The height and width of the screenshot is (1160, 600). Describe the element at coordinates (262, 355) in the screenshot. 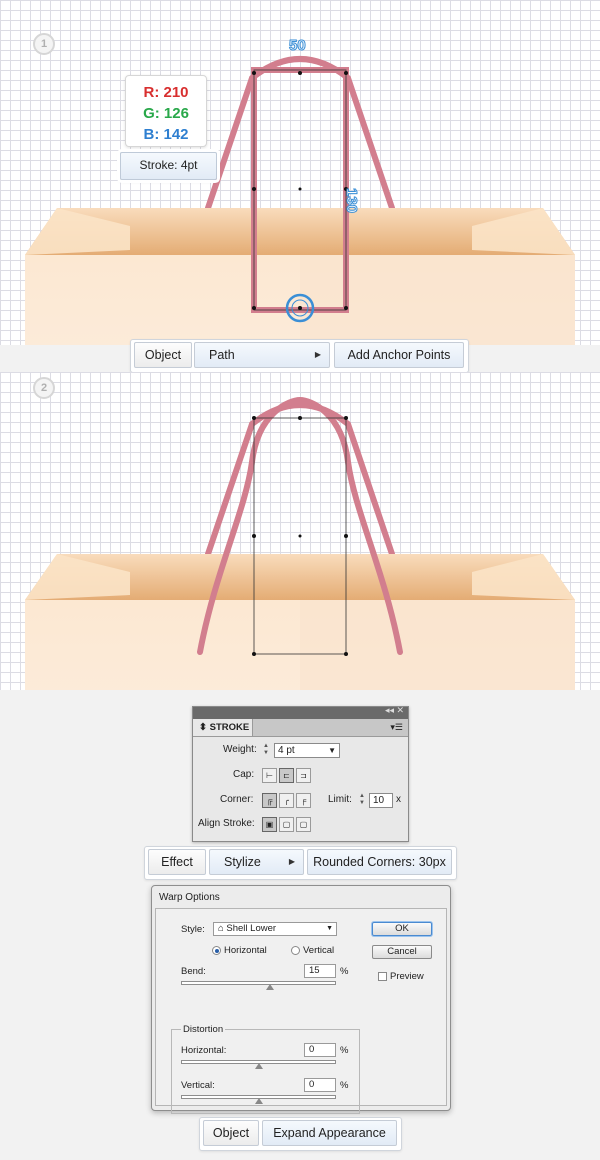

I see `path-menu-item: Path ▶` at that location.